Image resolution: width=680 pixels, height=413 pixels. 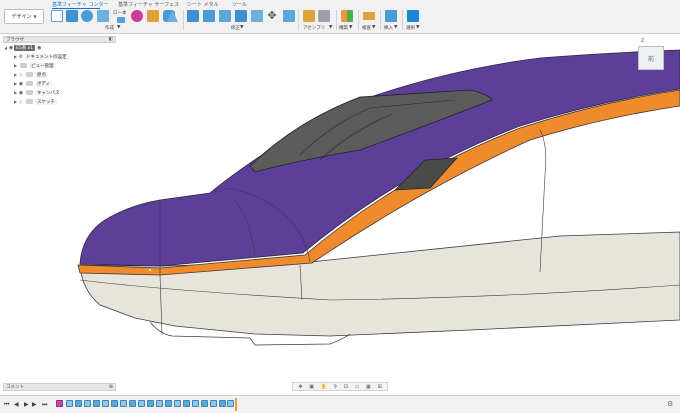 I want to click on timeline-marker, so click(x=236, y=404).